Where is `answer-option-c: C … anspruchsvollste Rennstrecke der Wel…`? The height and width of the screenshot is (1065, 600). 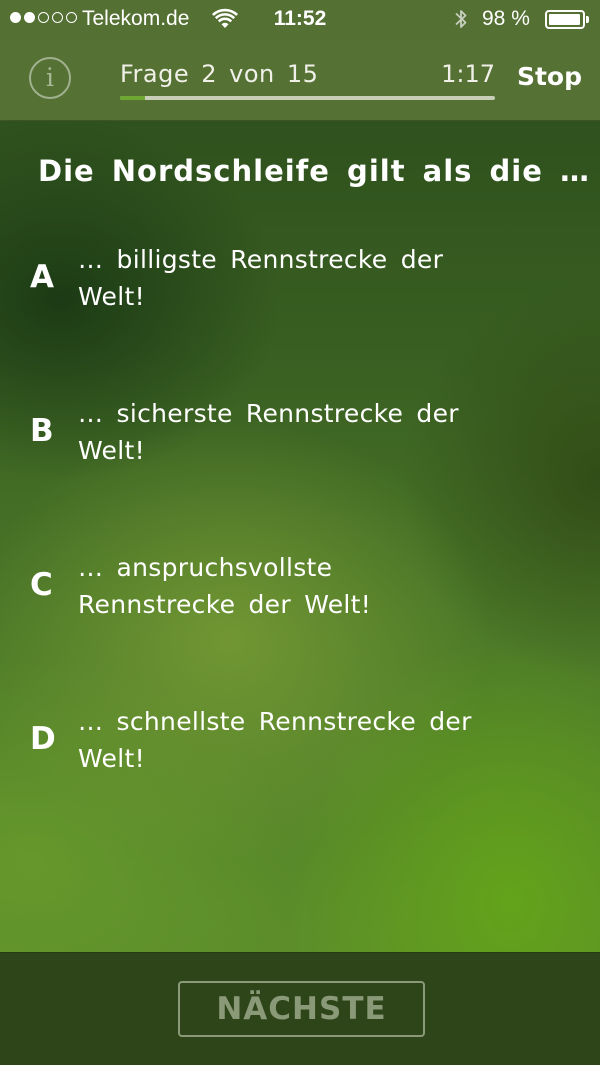
answer-option-c: C … anspruchsvollste Rennstrecke der Wel… is located at coordinates (300, 604).